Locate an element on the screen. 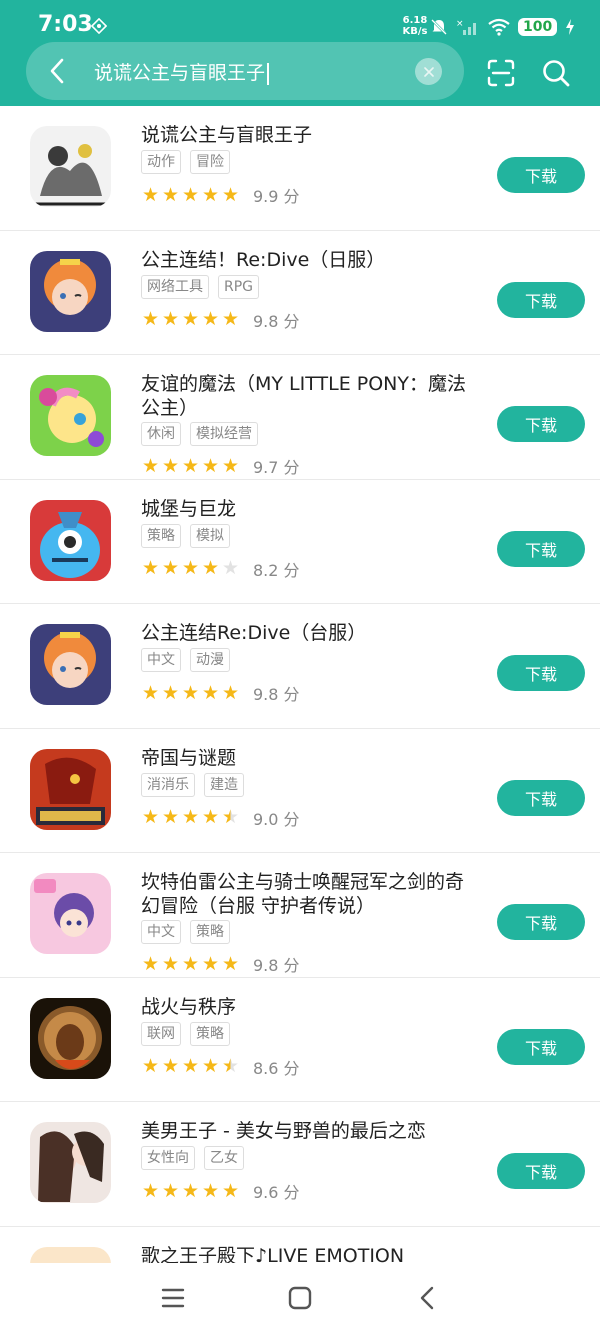 The image size is (600, 1333). tag-list: 中文 动漫 is located at coordinates (185, 660).